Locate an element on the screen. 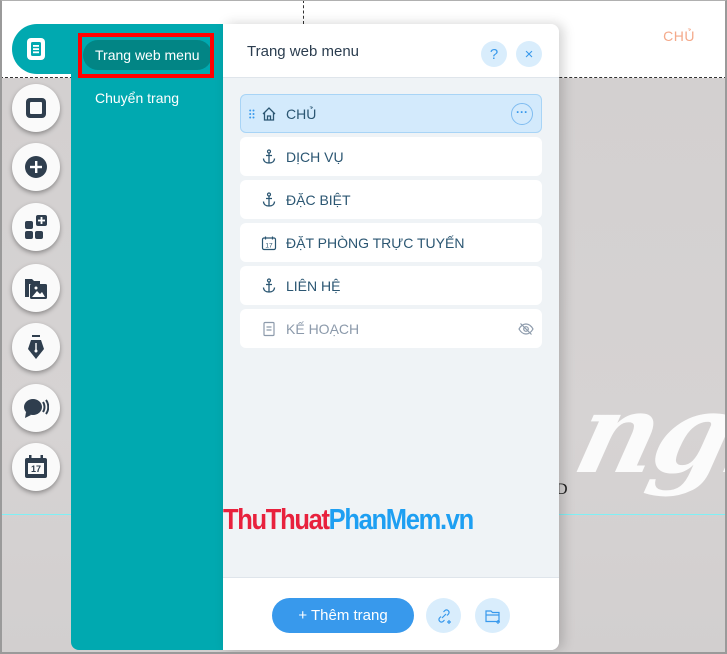  chat-icon is located at coordinates (36, 408).